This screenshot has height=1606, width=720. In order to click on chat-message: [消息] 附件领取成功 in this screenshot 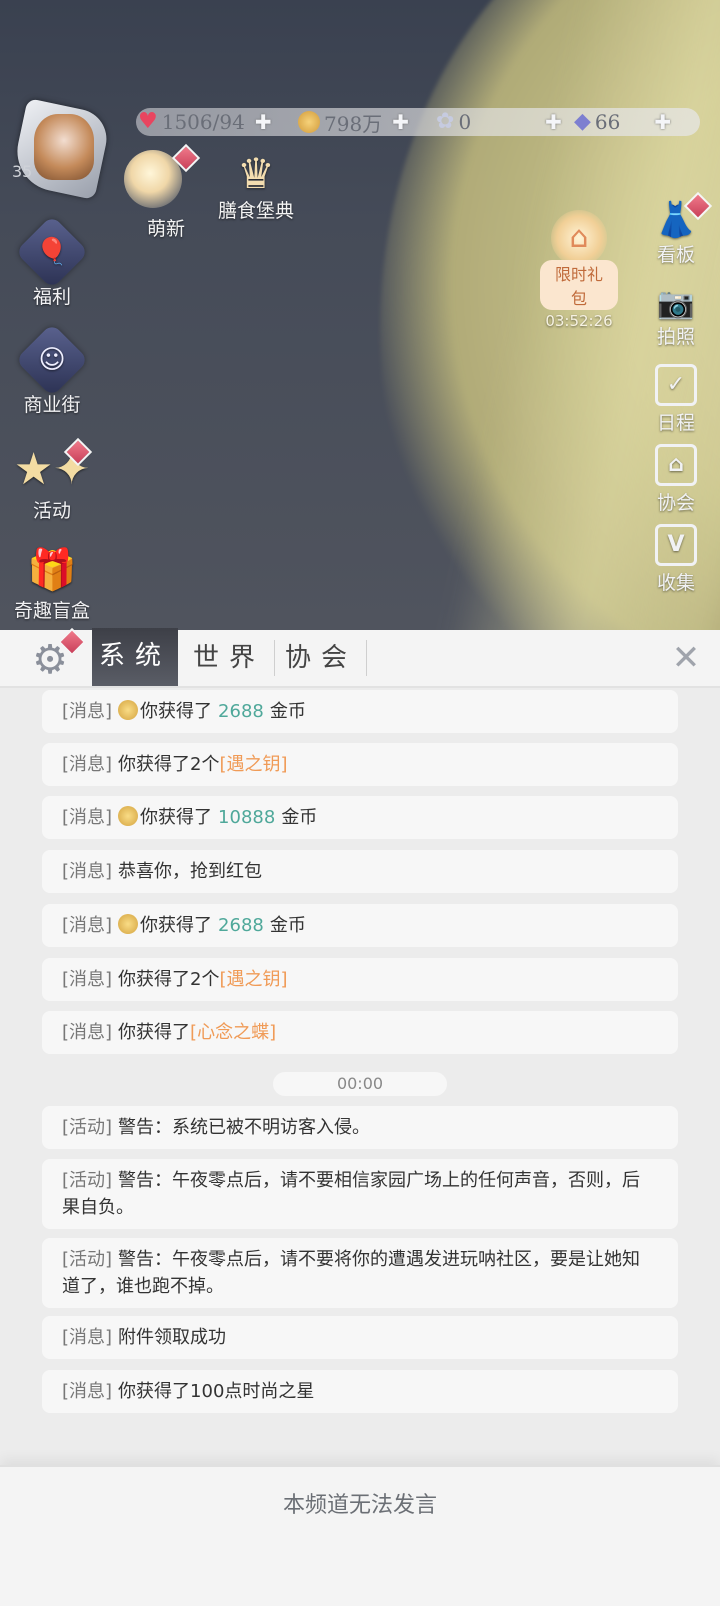, I will do `click(360, 1337)`.